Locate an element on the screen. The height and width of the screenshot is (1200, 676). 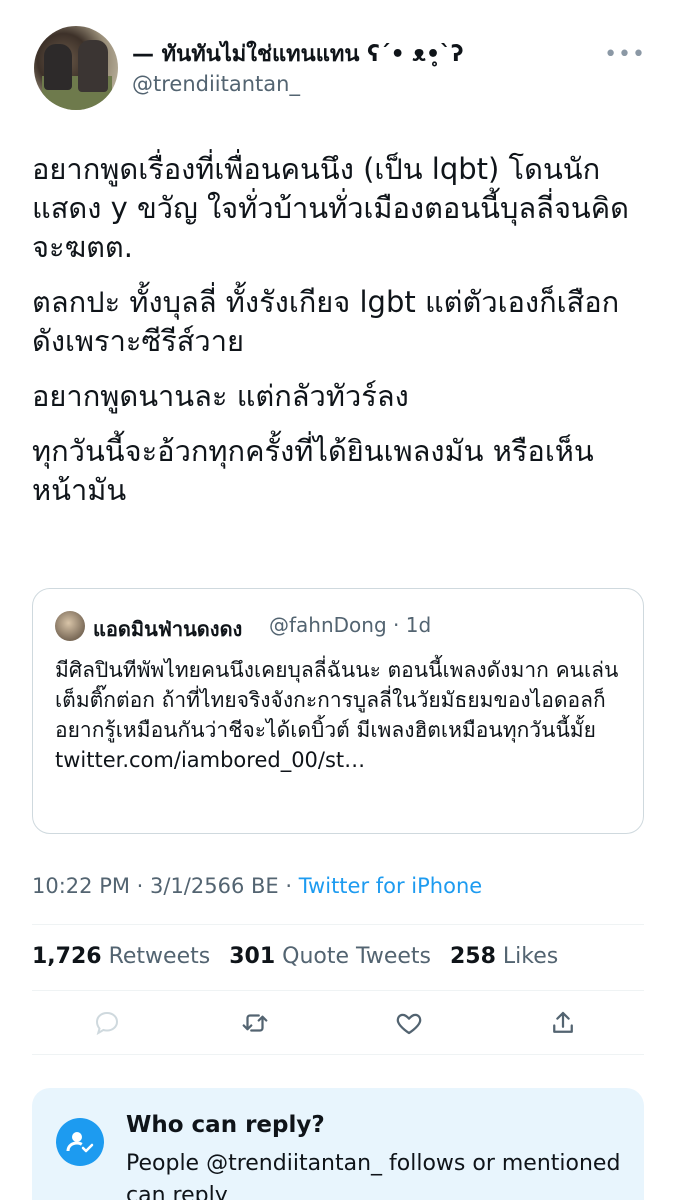
reply-settings-icon is located at coordinates (80, 1142).